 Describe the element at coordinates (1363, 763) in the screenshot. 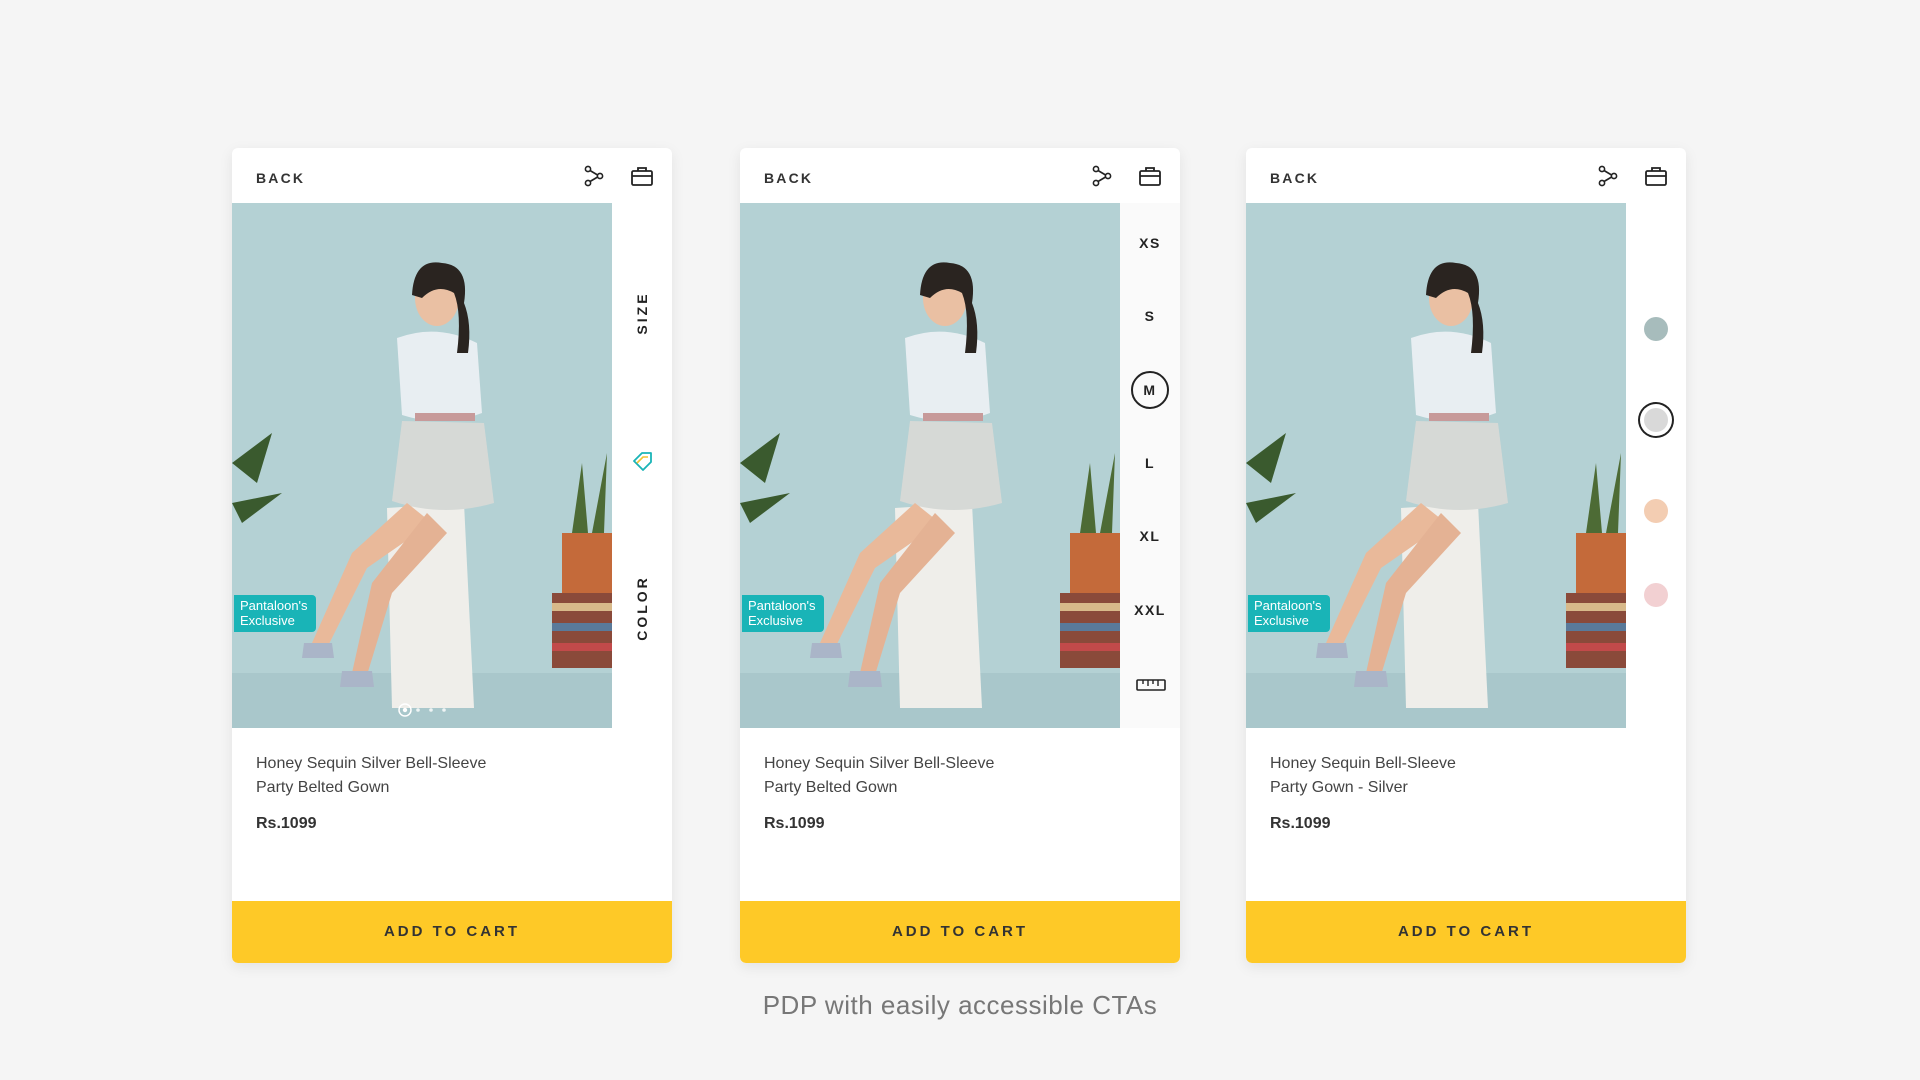

I see `product-title-line-1: Honey Sequin Bell-Sleeve` at that location.